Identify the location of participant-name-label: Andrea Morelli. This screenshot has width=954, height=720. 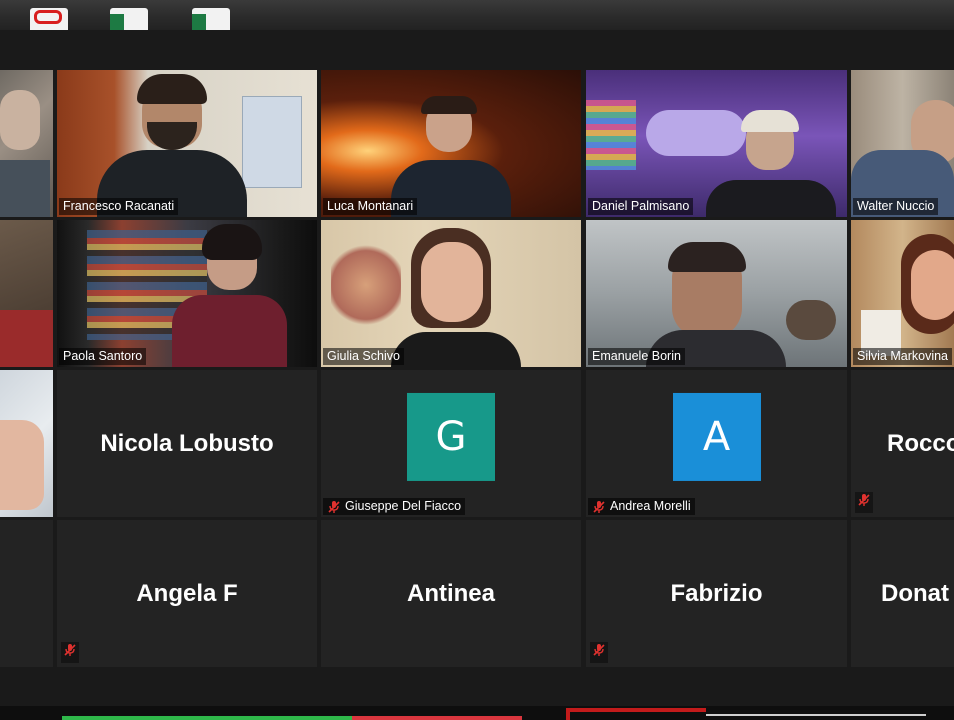
(641, 506).